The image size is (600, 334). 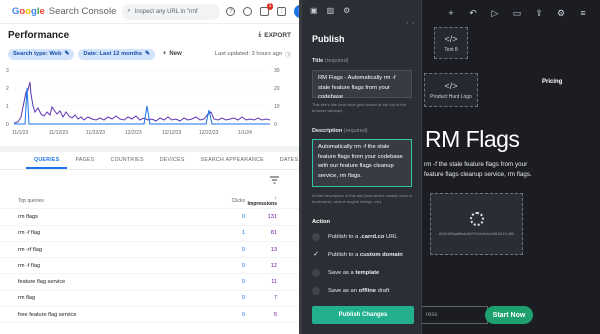 I want to click on table-row: rm -f flag 1 81, so click(x=149, y=234).